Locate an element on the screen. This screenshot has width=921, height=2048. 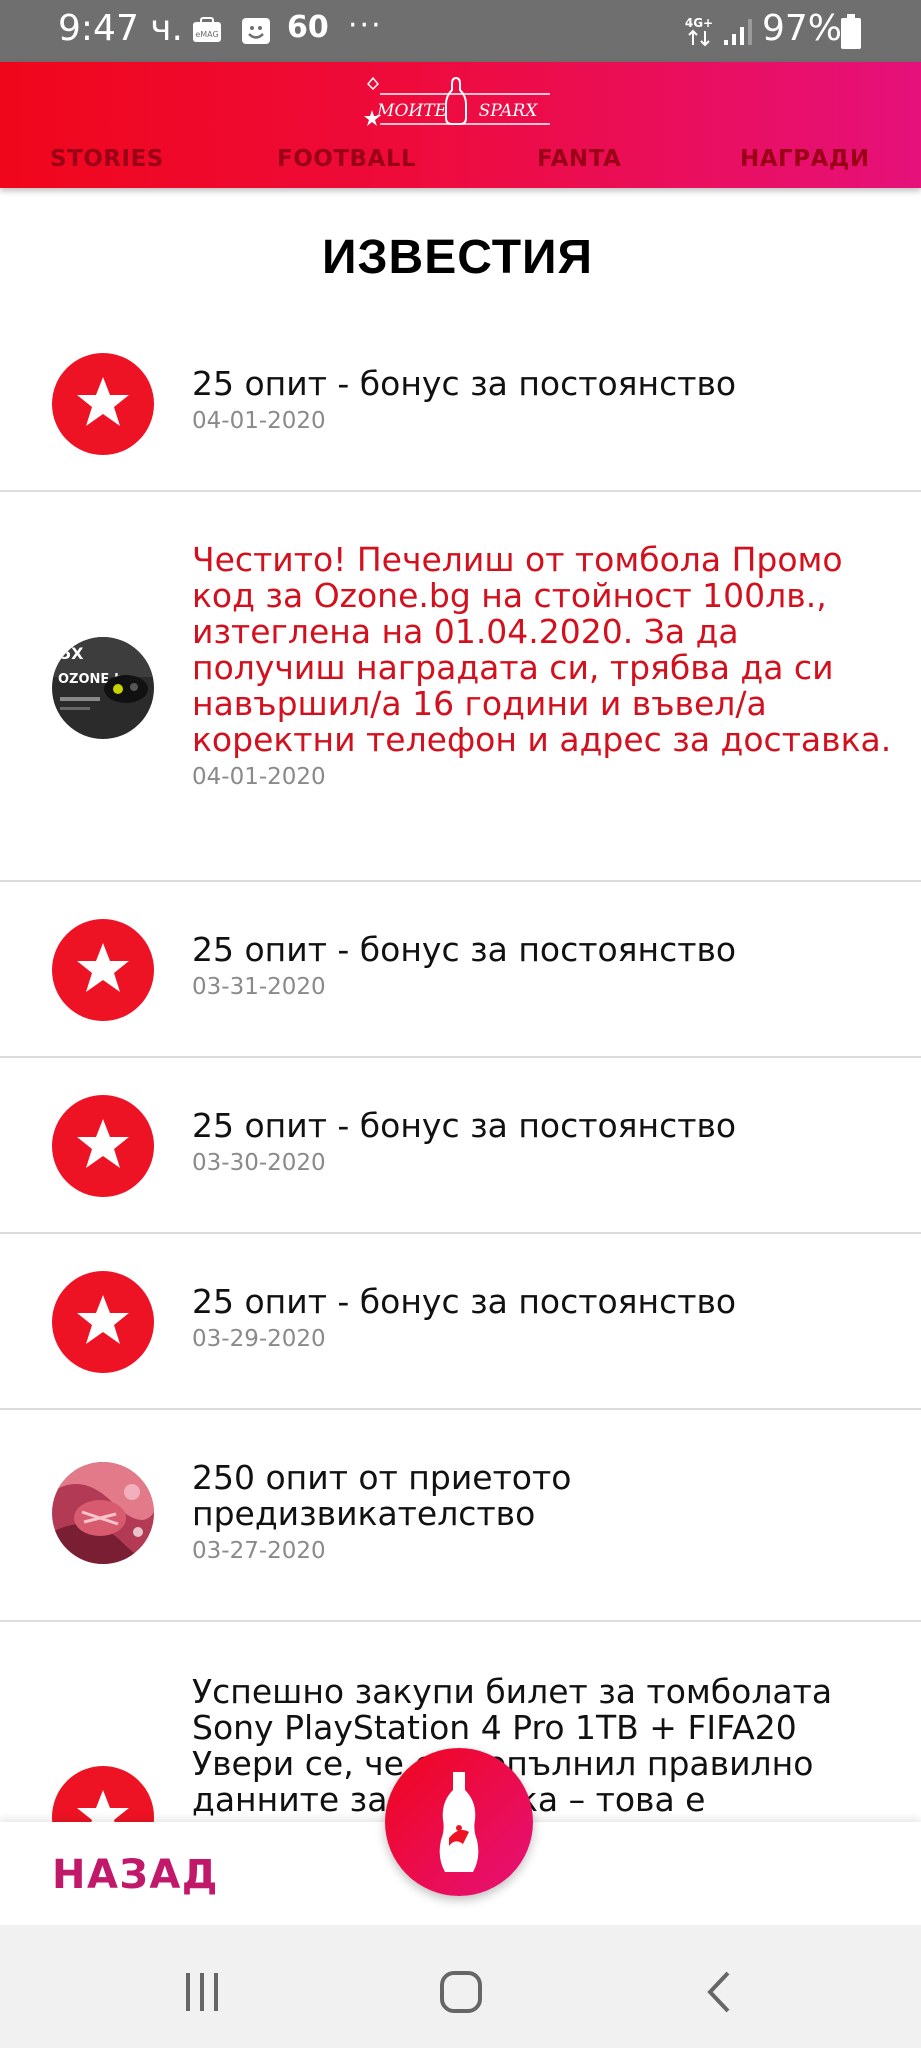
system-navigation-bar is located at coordinates (460, 1986).